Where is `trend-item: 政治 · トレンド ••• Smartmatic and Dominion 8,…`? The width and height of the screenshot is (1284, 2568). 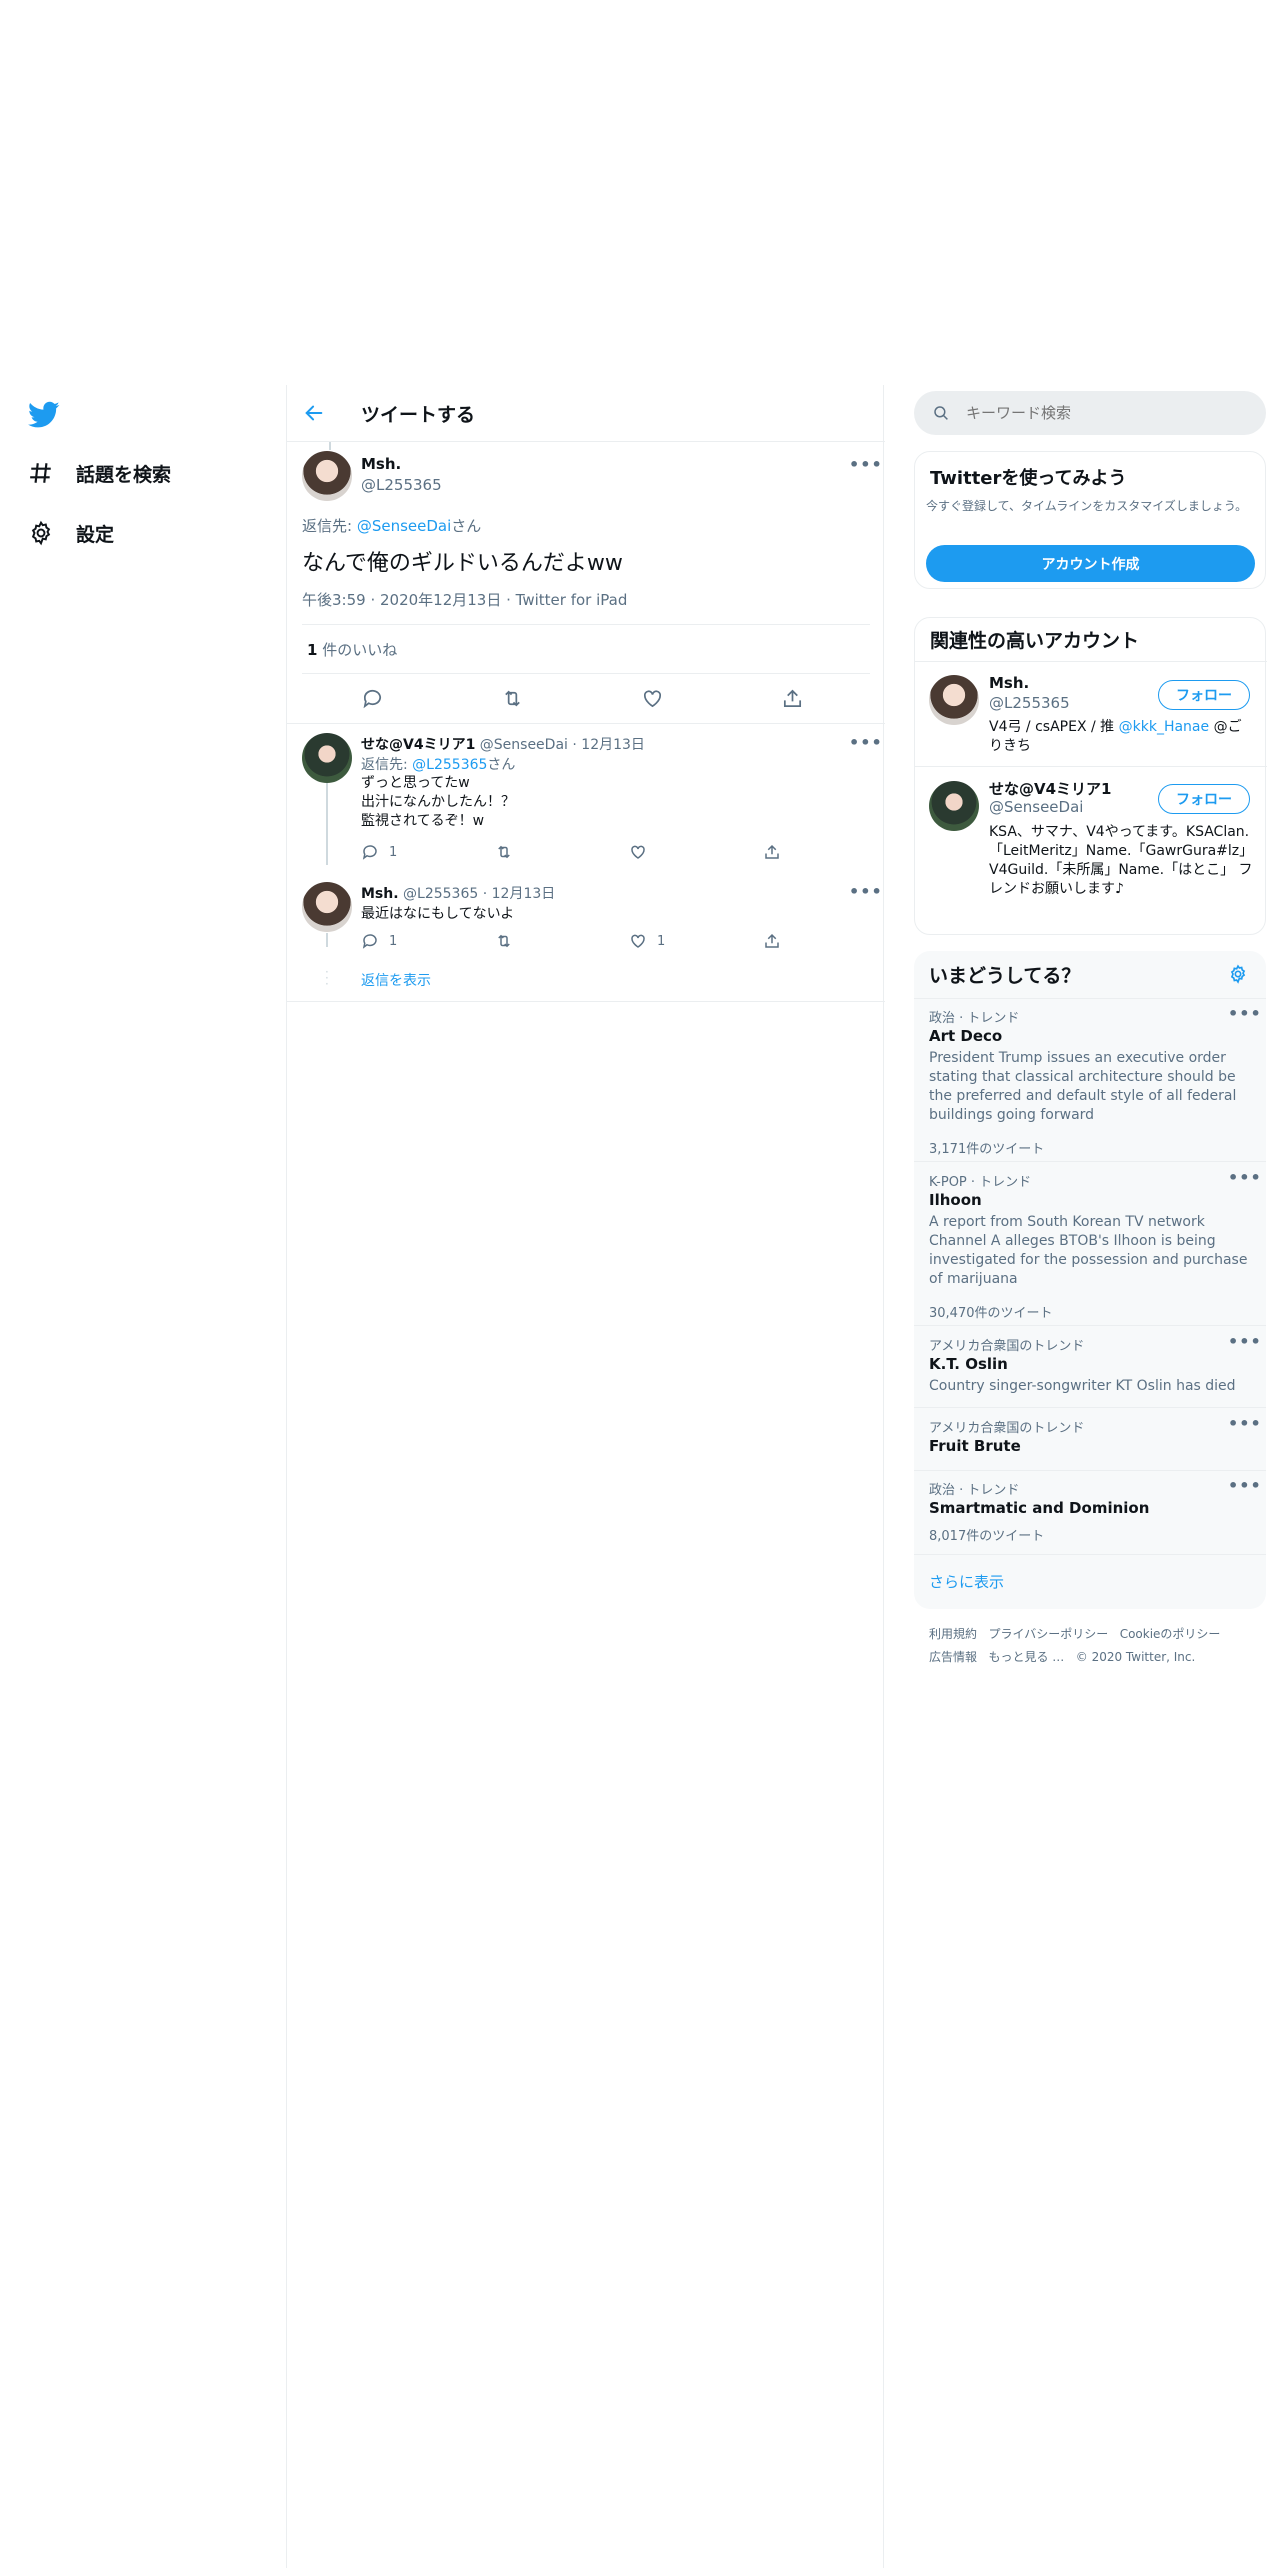 trend-item: 政治 · トレンド ••• Smartmatic and Dominion 8,… is located at coordinates (1090, 1513).